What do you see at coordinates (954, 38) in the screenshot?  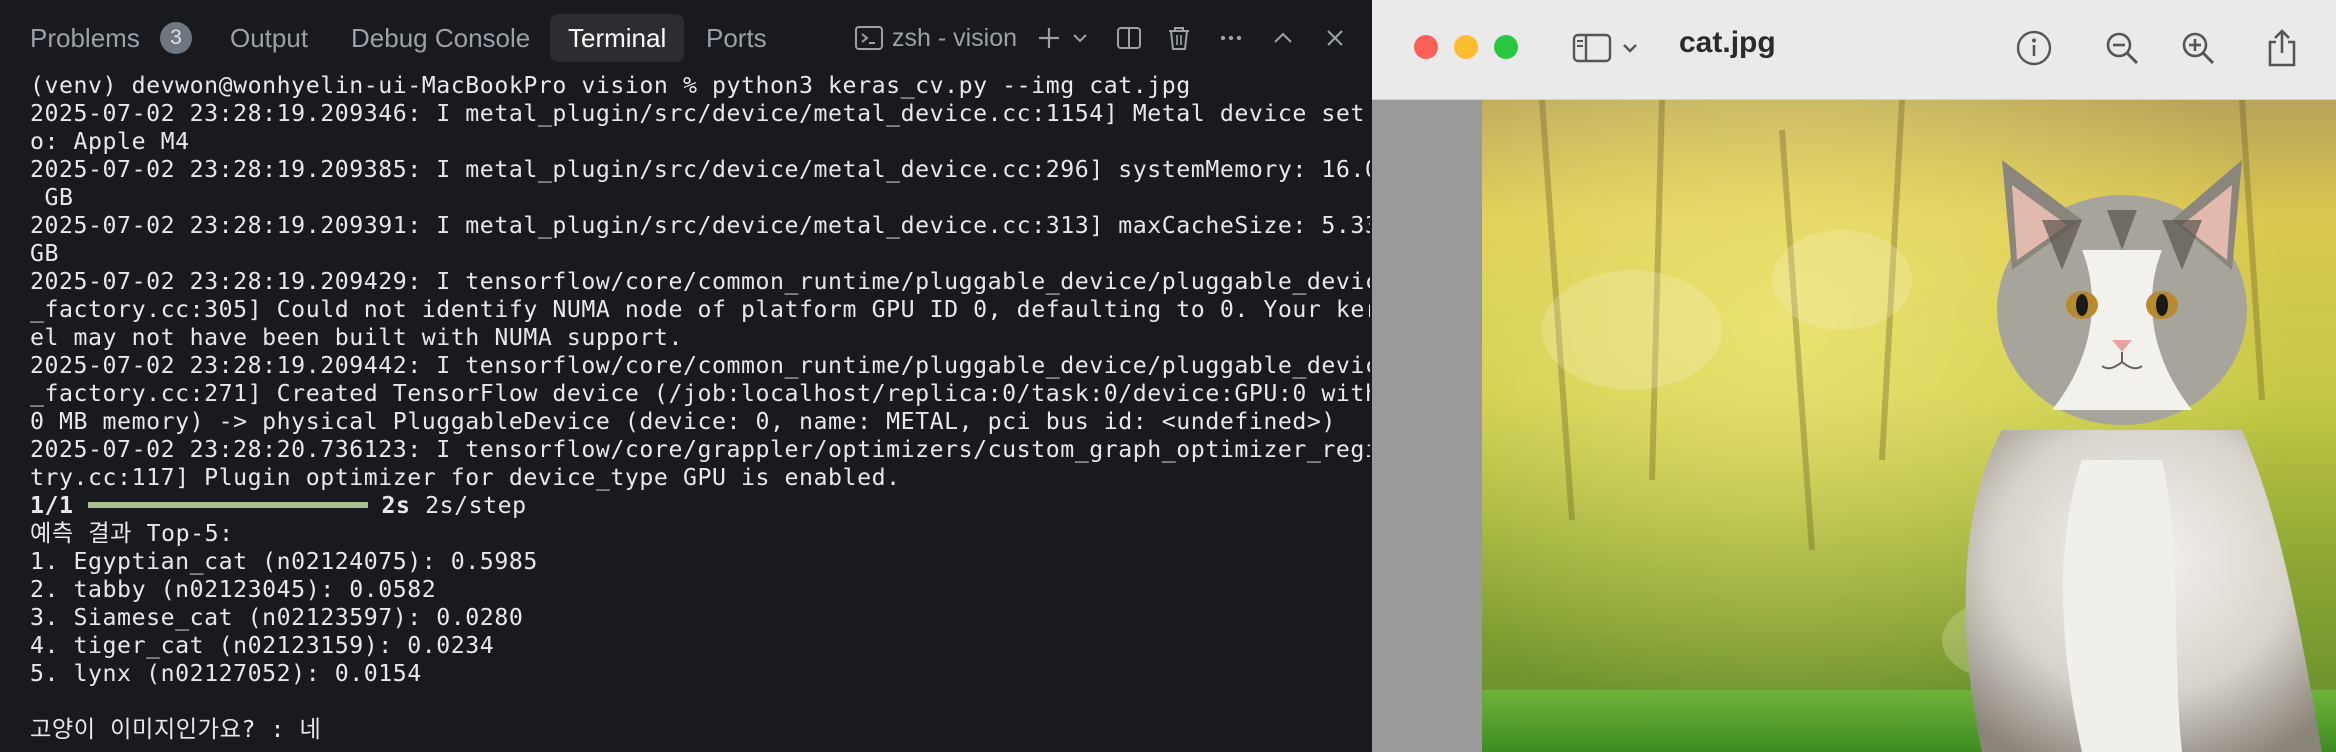 I see `terminal-shell-label: zsh - vision` at bounding box center [954, 38].